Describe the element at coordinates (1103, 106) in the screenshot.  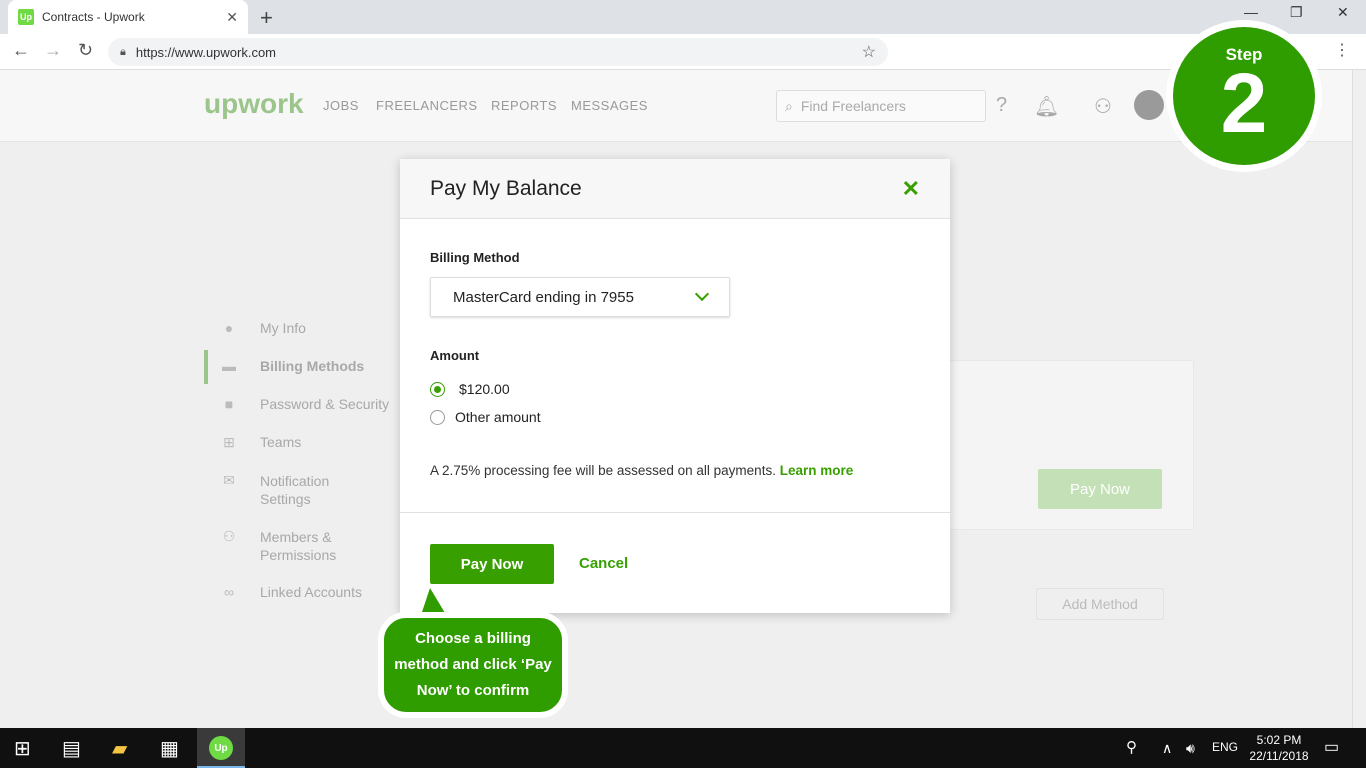
I see `add-user-icon: ⚇` at that location.